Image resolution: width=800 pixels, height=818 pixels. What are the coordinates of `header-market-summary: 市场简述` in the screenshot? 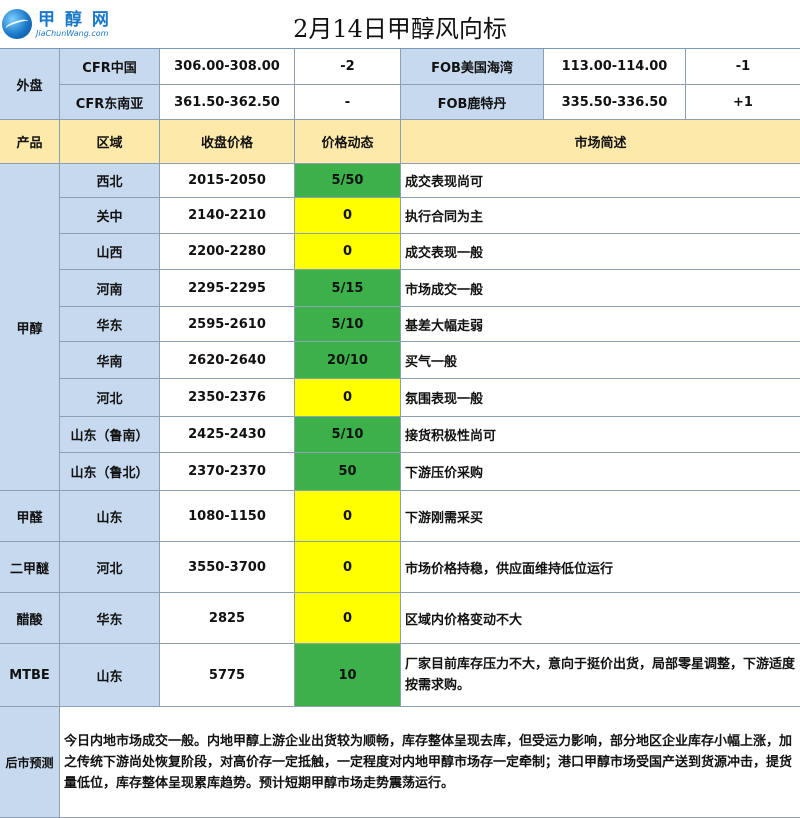 It's located at (600, 142).